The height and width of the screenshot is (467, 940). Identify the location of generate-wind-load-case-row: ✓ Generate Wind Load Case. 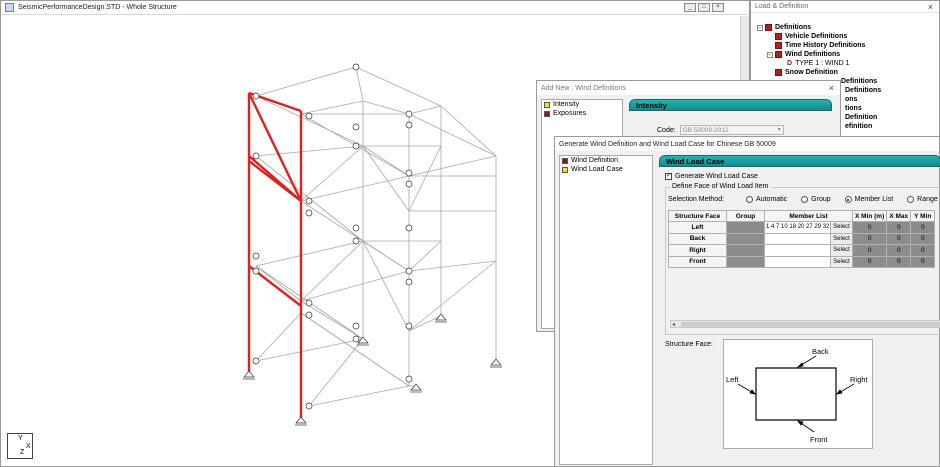
(711, 176).